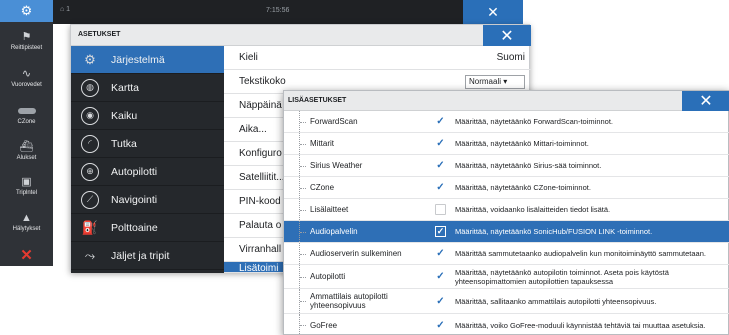  I want to click on globe-icon: ◍, so click(90, 87).